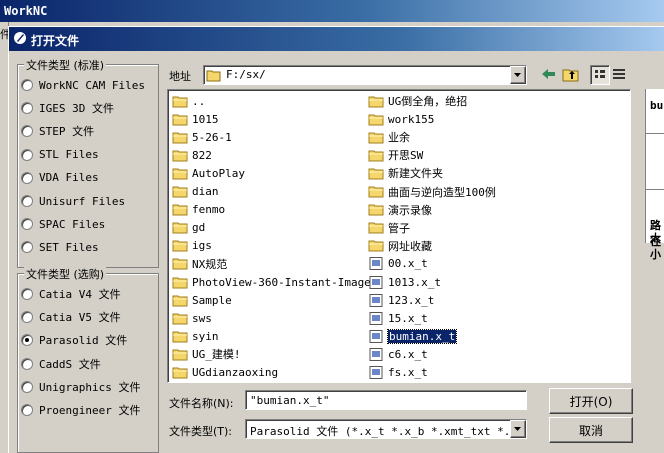  Describe the element at coordinates (80, 410) in the screenshot. I see `radio-proengineer: Proengineer 文件` at that location.